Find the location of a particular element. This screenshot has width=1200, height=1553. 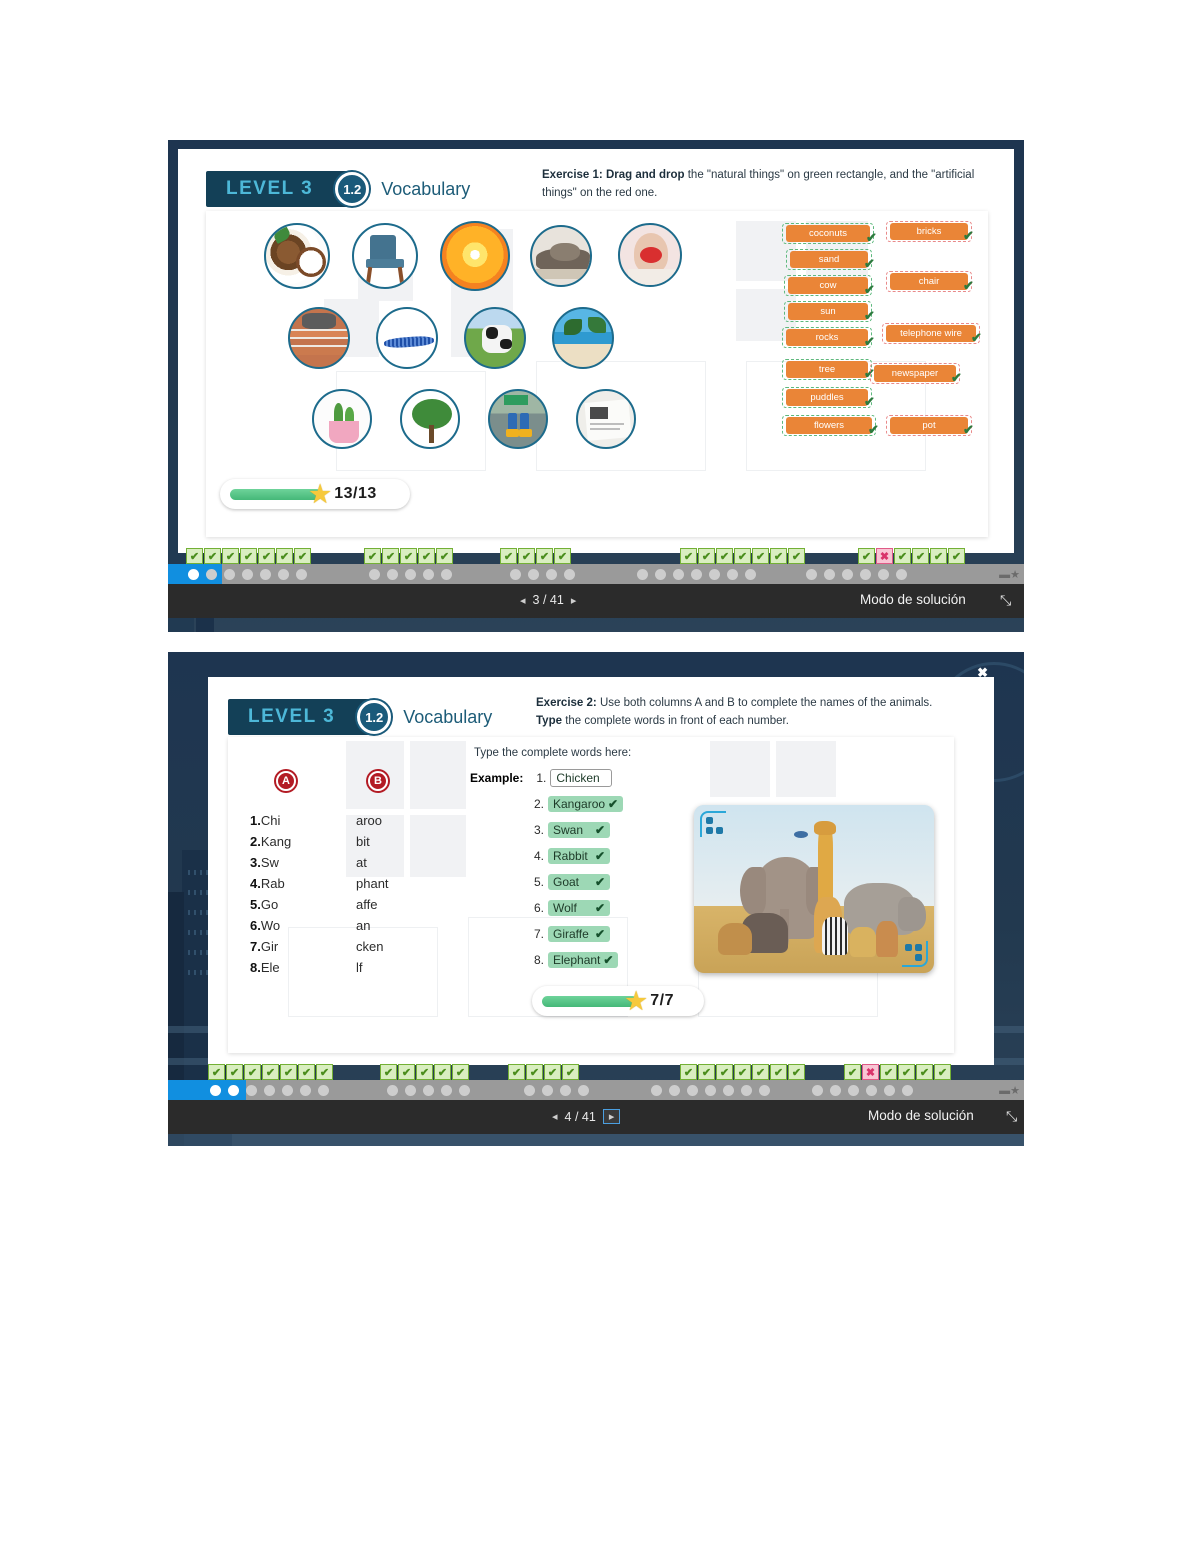

tag-tree: tree is located at coordinates (827, 369).